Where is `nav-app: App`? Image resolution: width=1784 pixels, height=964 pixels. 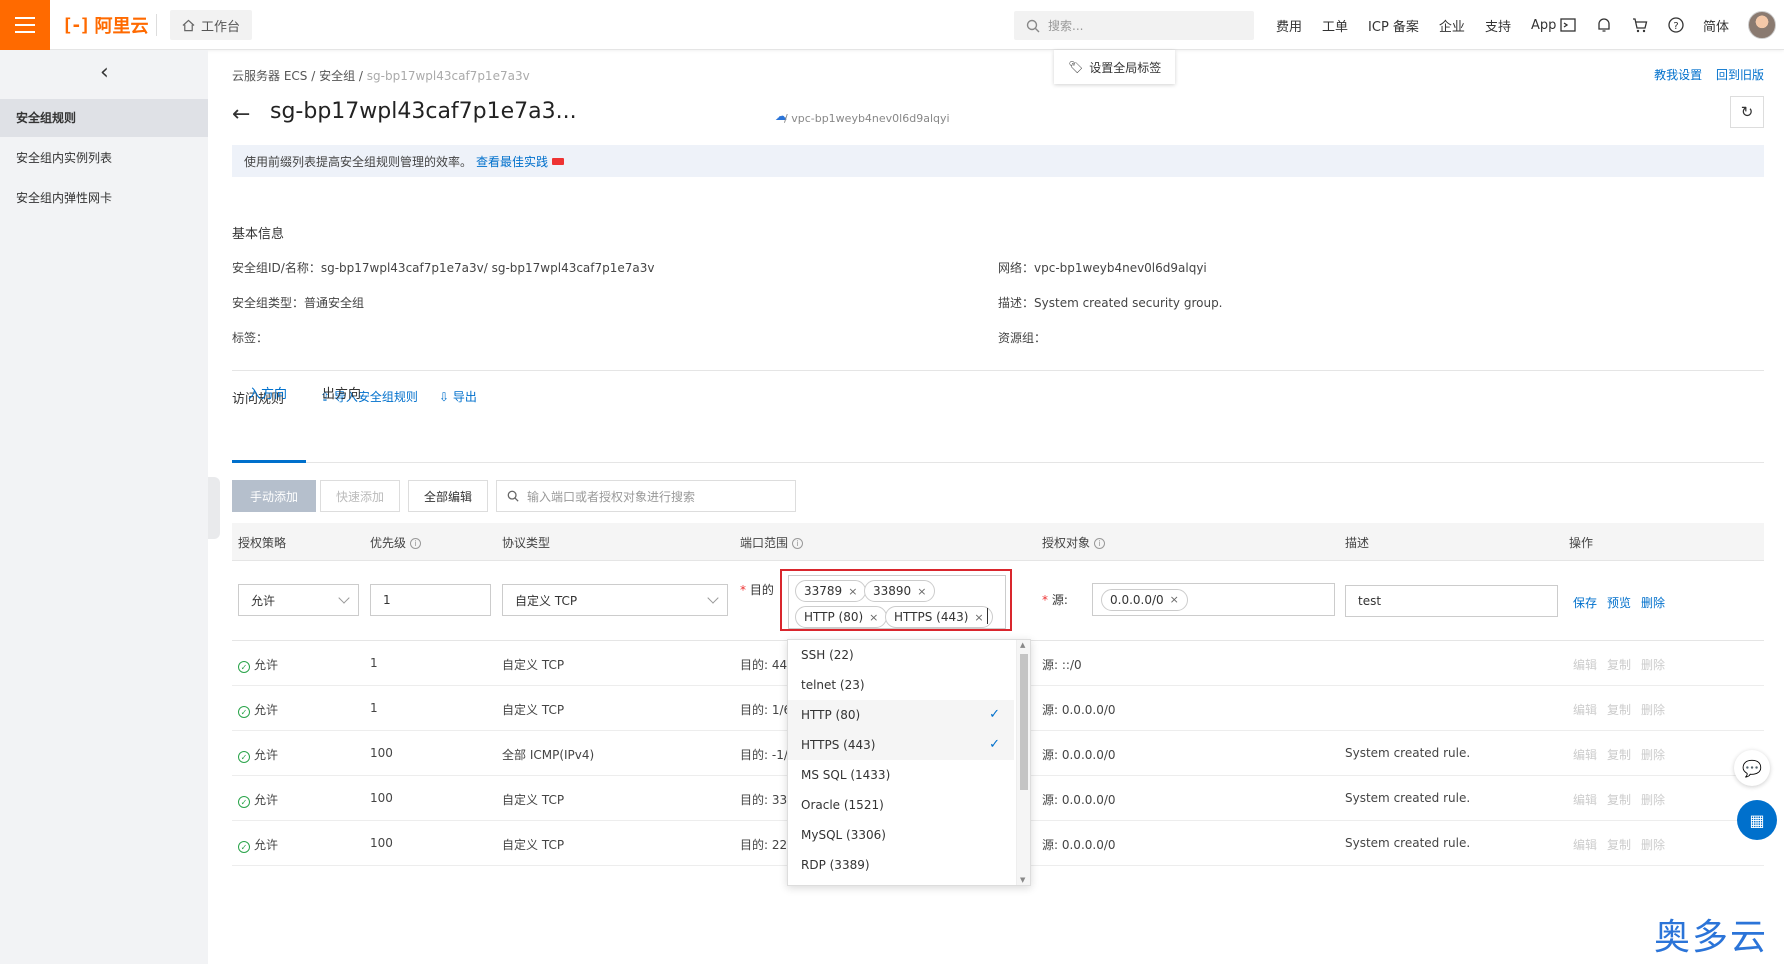 nav-app: App is located at coordinates (1543, 25).